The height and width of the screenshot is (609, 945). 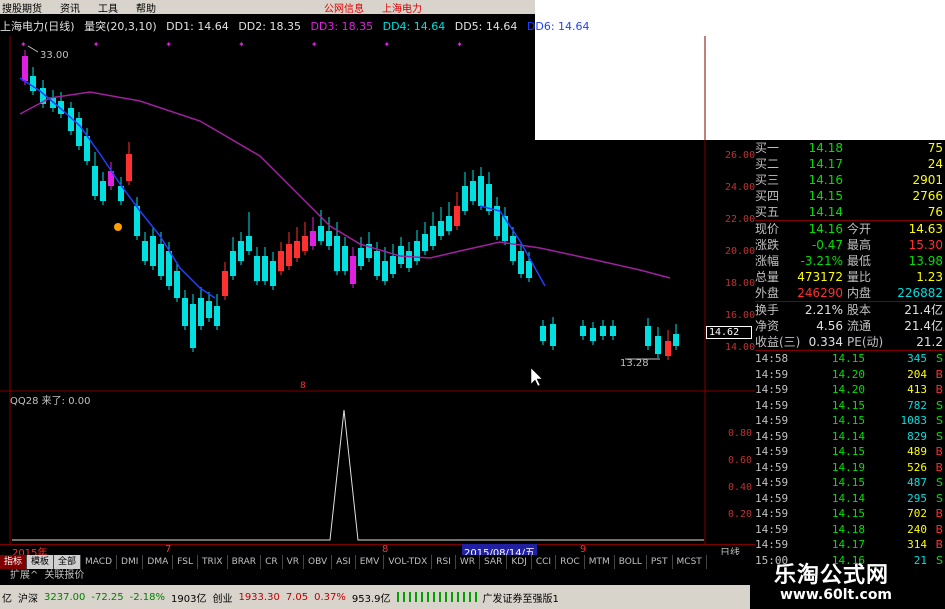 What do you see at coordinates (767, 245) in the screenshot?
I see `quote-label: 涨跌` at bounding box center [767, 245].